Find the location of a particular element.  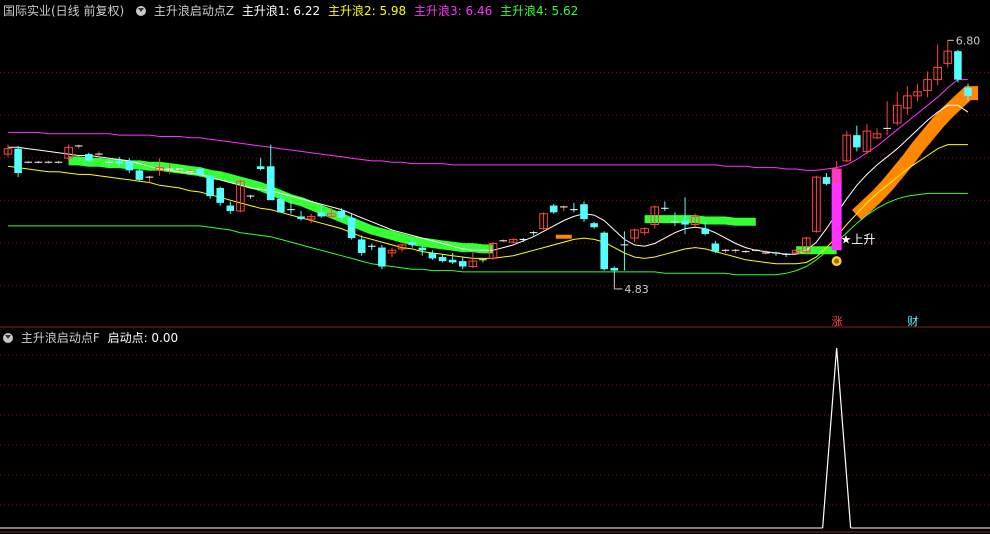

zhang-marker: 涨 is located at coordinates (837, 321).